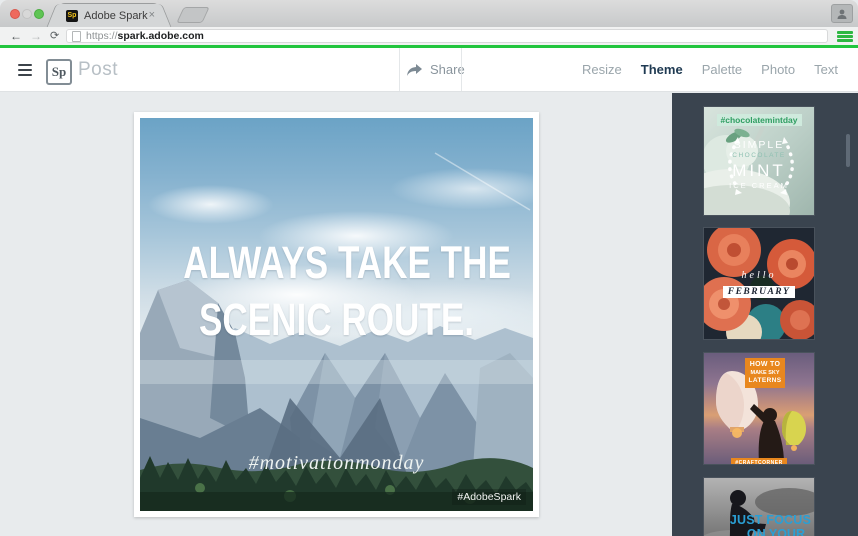  I want to click on profile-button, so click(842, 13).